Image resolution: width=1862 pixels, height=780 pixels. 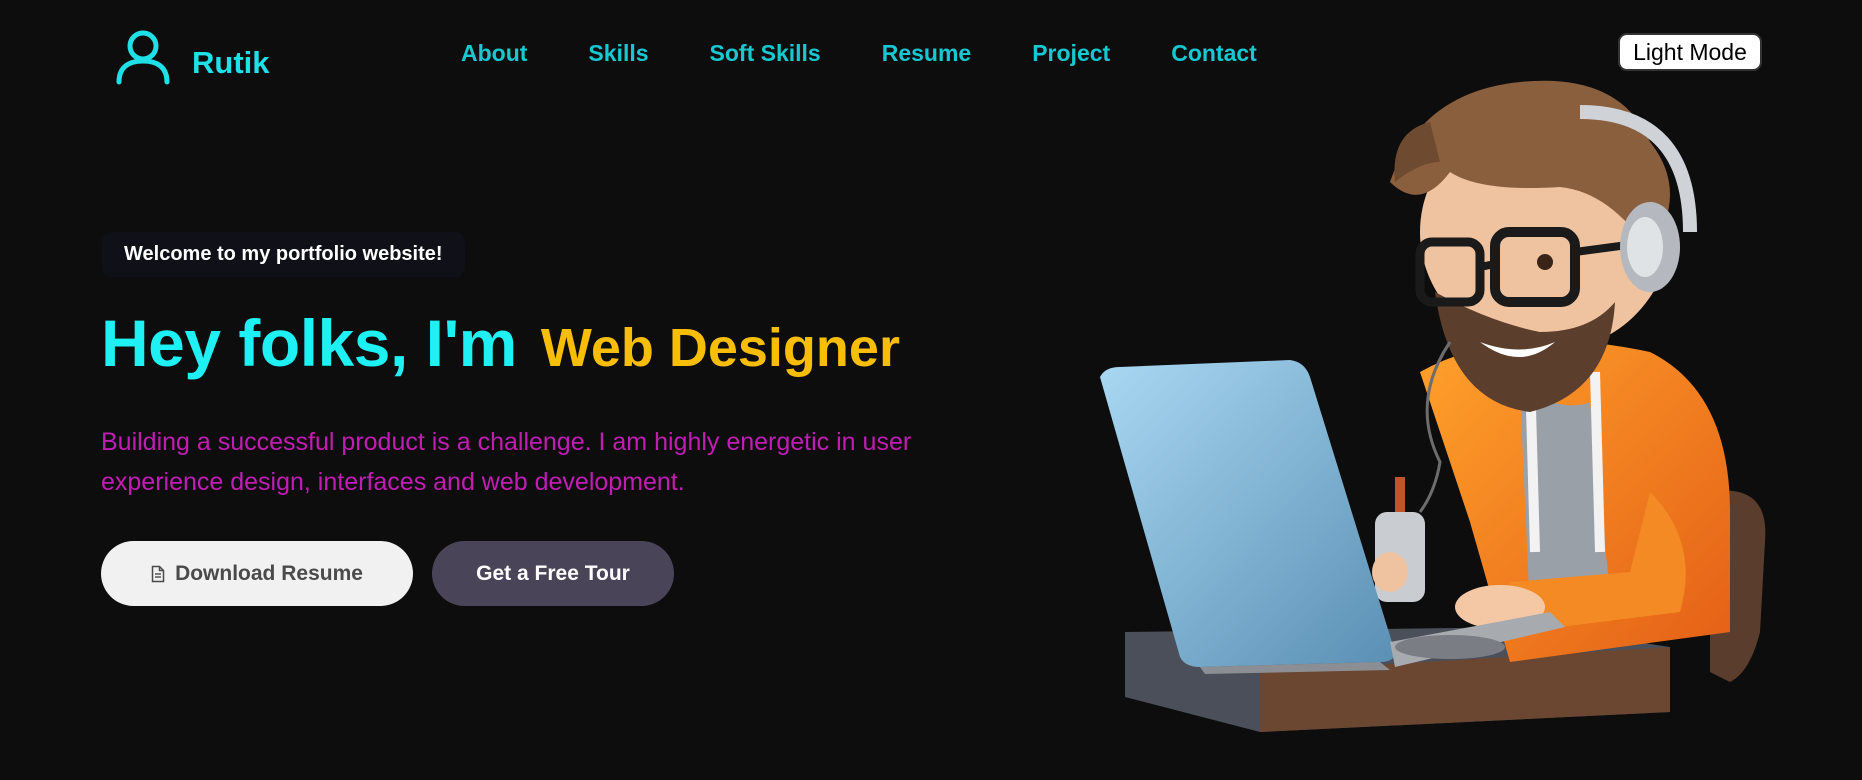 What do you see at coordinates (309, 343) in the screenshot?
I see `hero-greeting: Hey folks, I'm` at bounding box center [309, 343].